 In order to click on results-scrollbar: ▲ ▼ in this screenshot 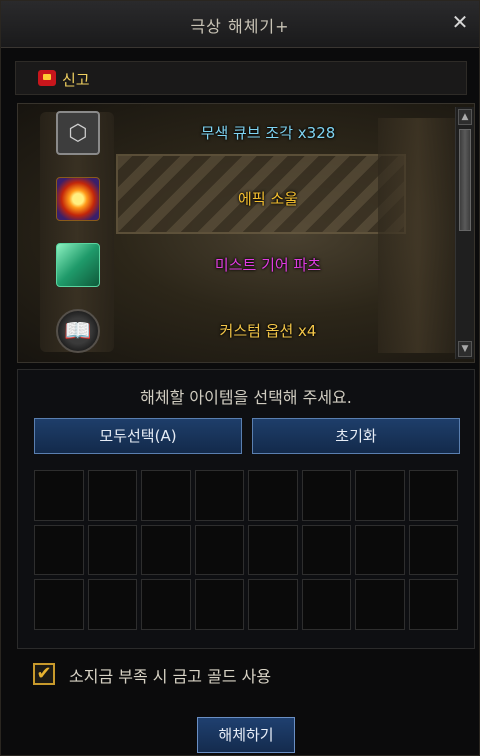, I will do `click(464, 233)`.